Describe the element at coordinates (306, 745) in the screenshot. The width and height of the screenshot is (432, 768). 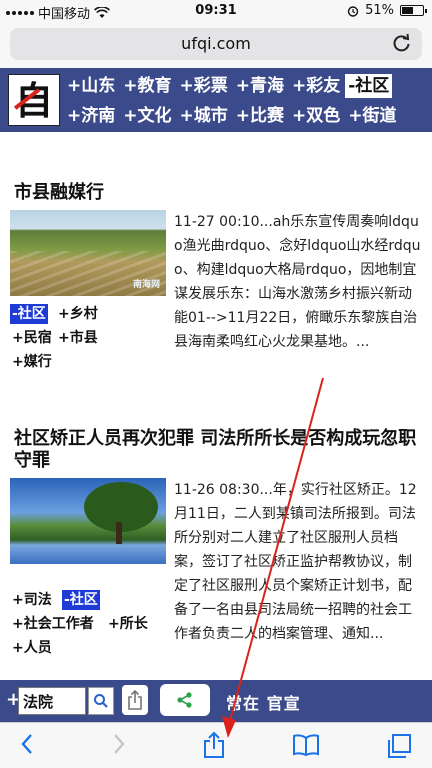
I see `bookmarks-icon` at that location.